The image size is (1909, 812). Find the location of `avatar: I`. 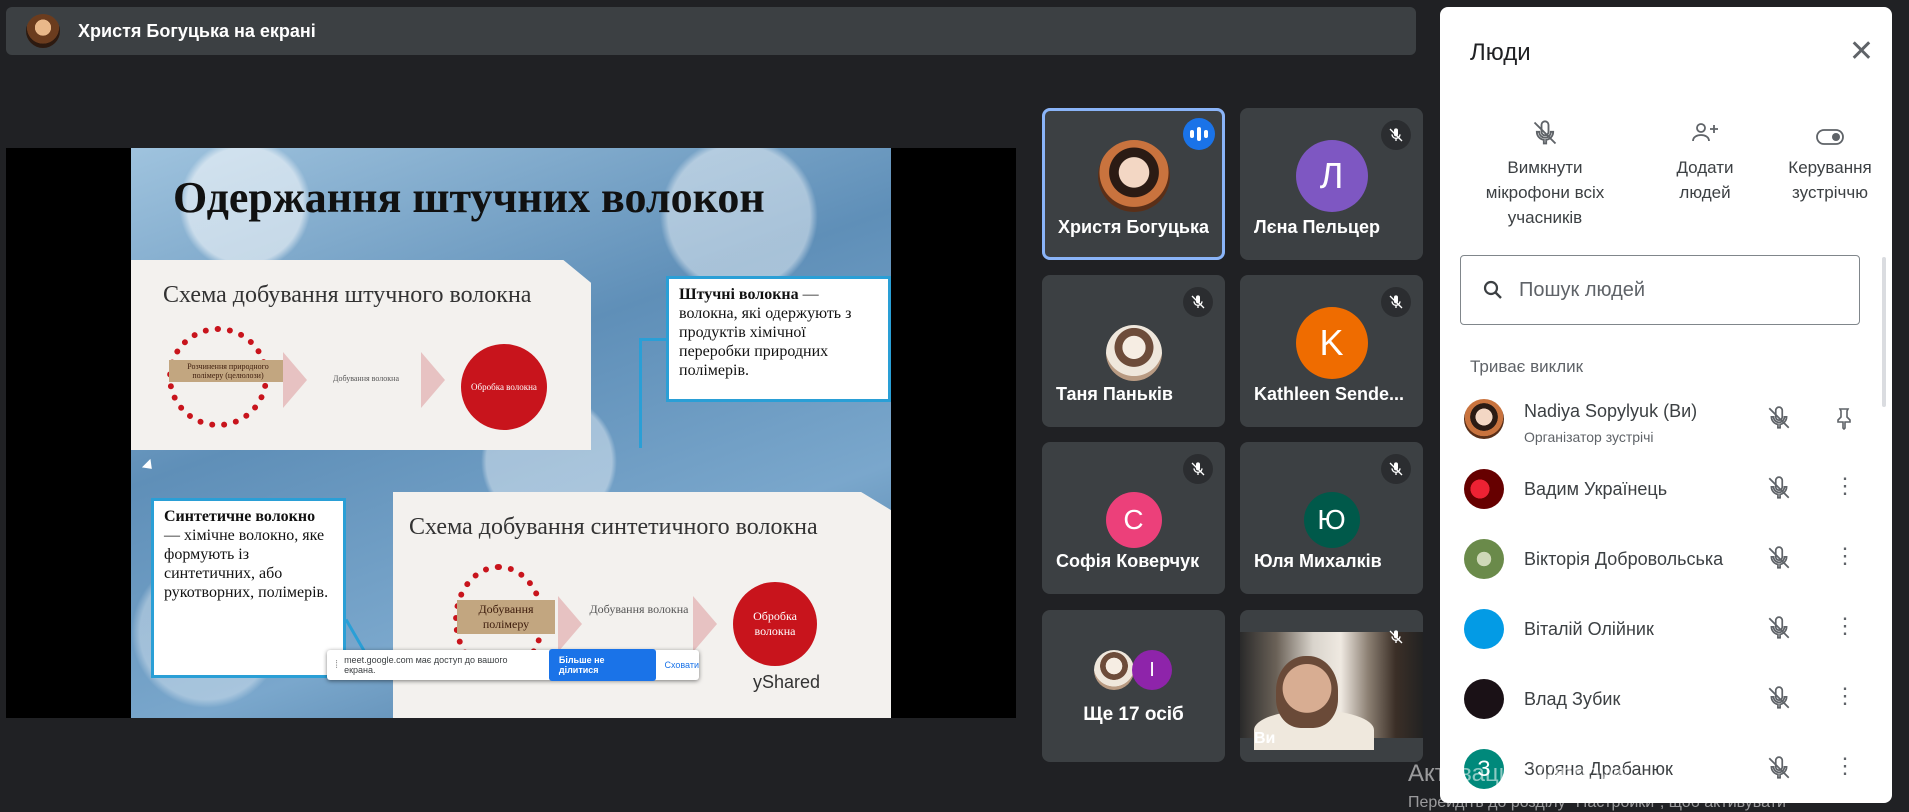

avatar: I is located at coordinates (1152, 670).